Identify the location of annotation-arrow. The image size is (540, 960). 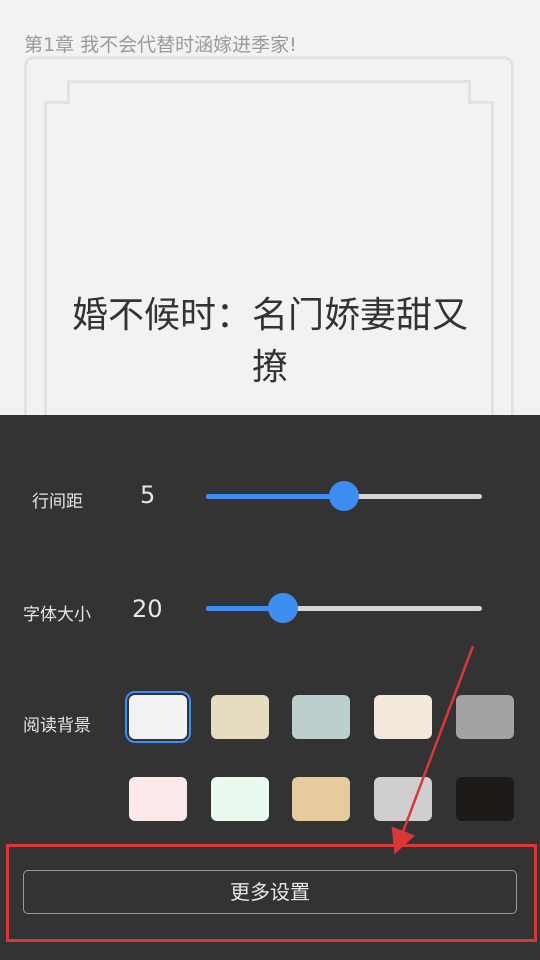
(433, 750).